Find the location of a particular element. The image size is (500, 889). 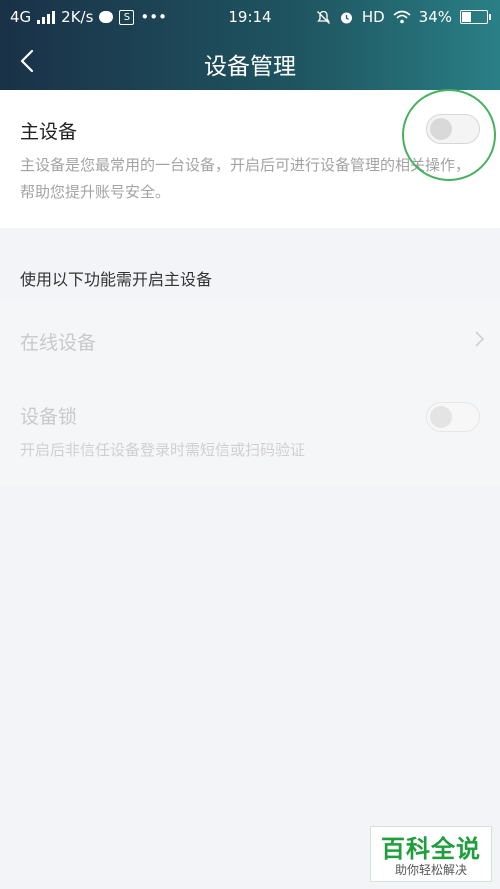

online-devices-label: 在线设备 is located at coordinates (58, 343).